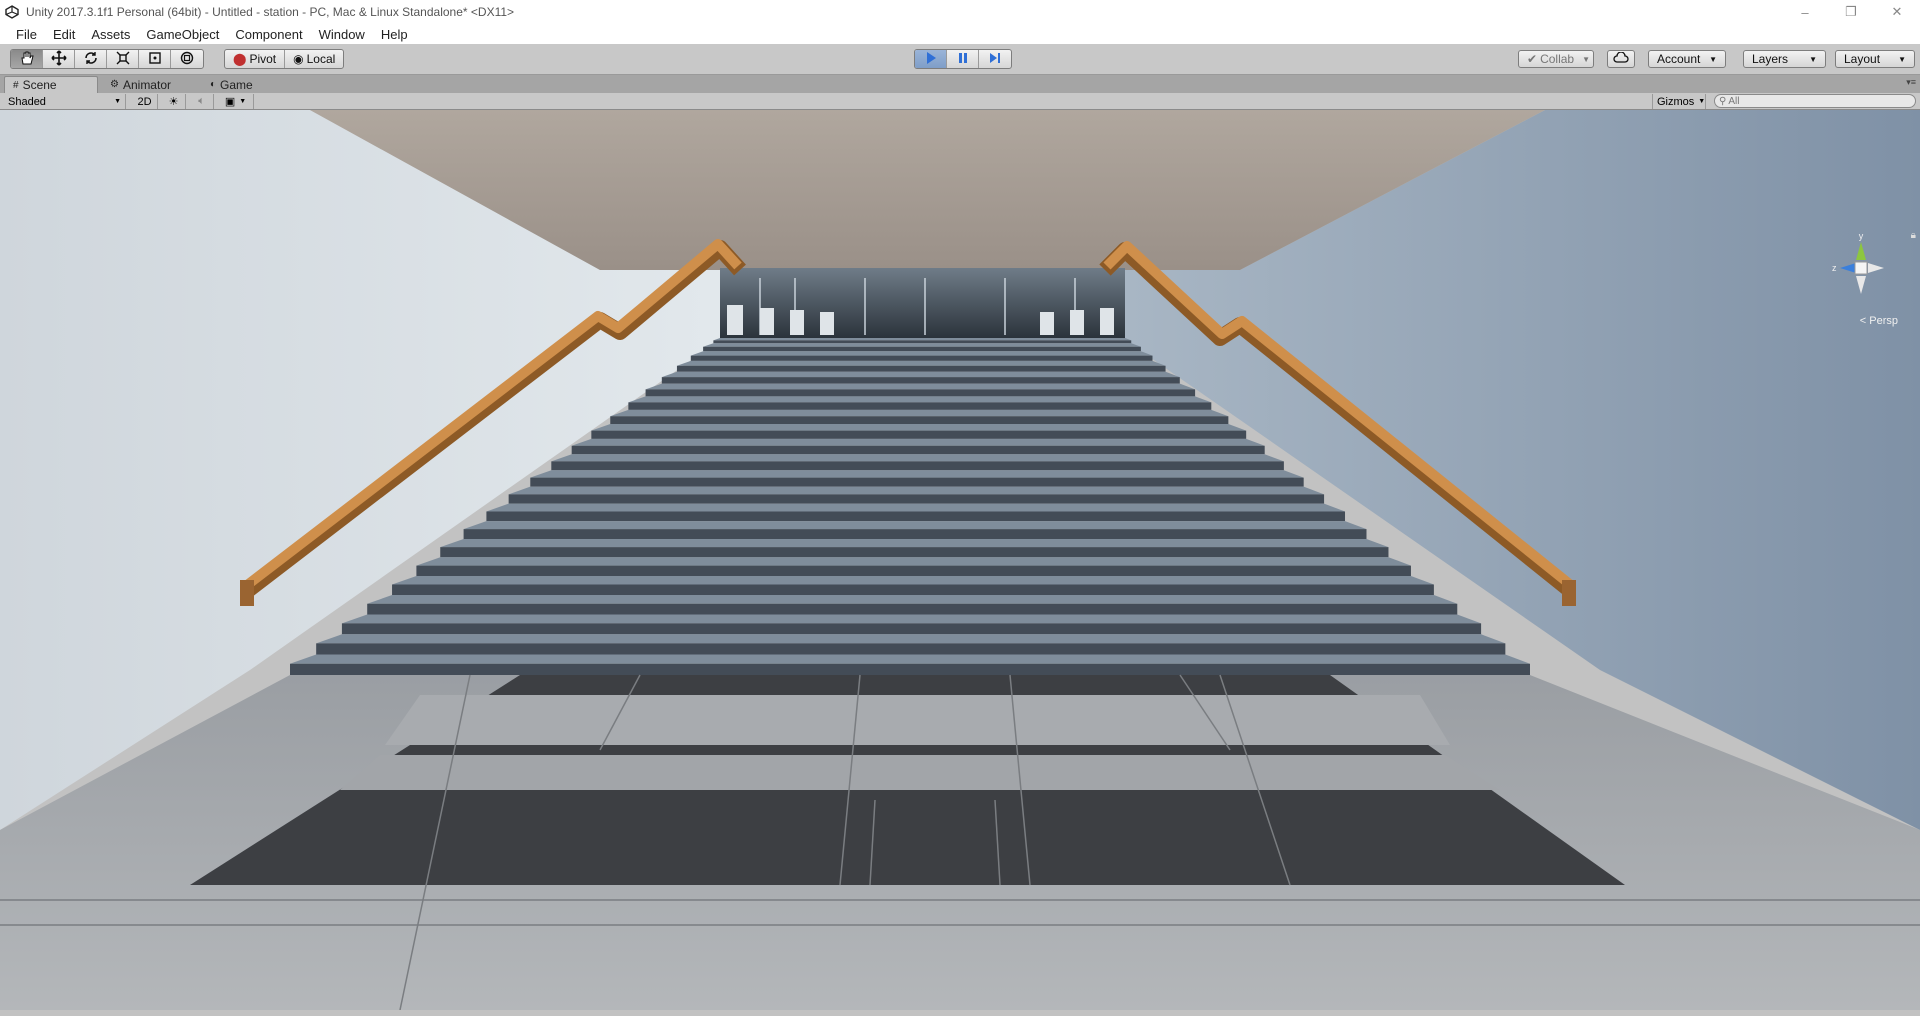  What do you see at coordinates (64, 34) in the screenshot?
I see `menu-edit: Edit` at bounding box center [64, 34].